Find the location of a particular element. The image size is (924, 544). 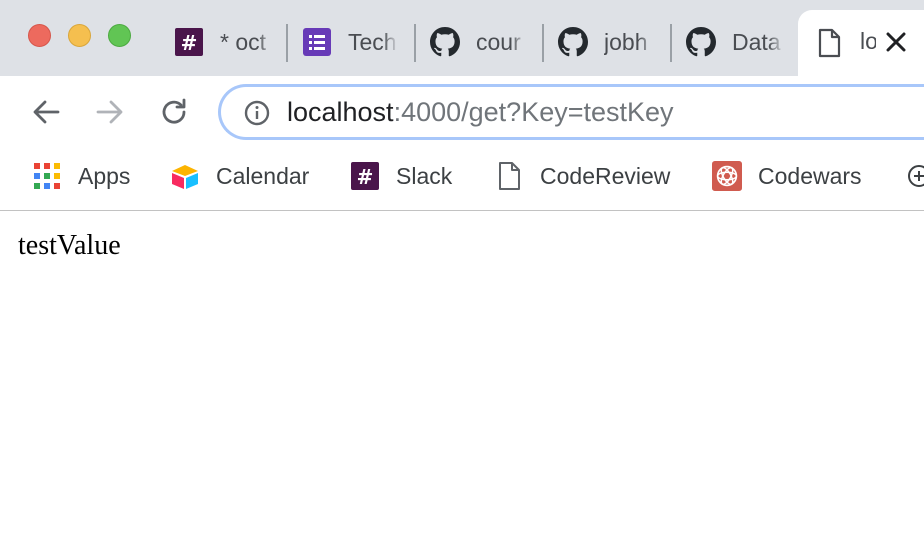

codewars-icon is located at coordinates (727, 176).